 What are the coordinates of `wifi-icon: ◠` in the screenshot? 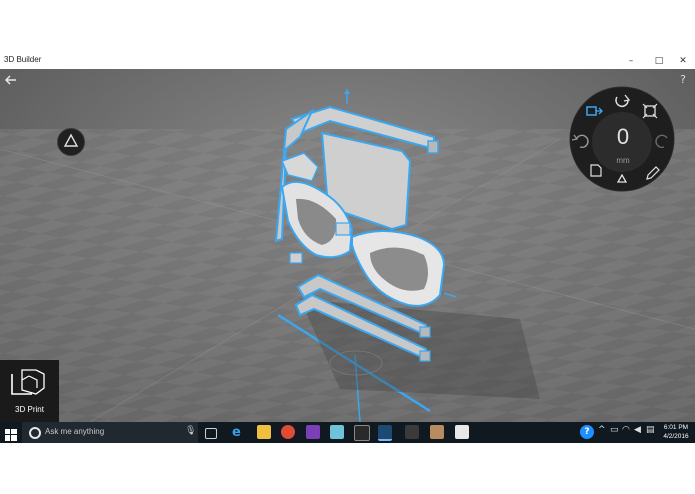 It's located at (626, 430).